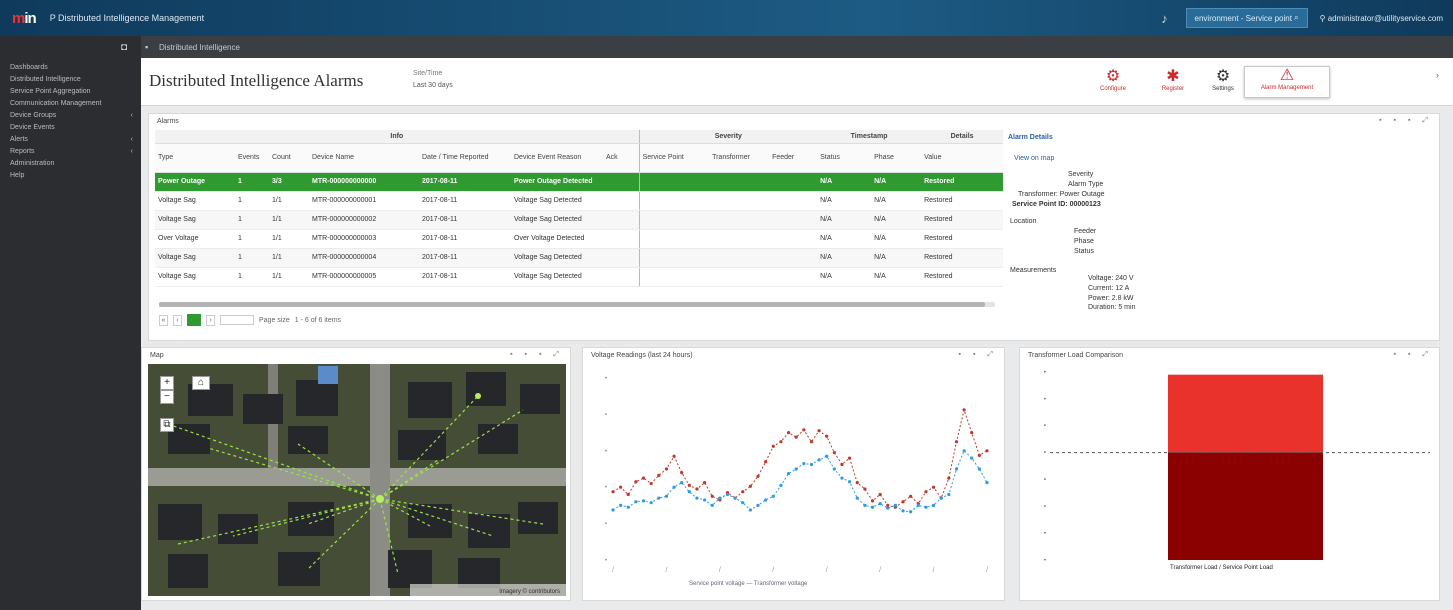  I want to click on page-size-select, so click(237, 320).